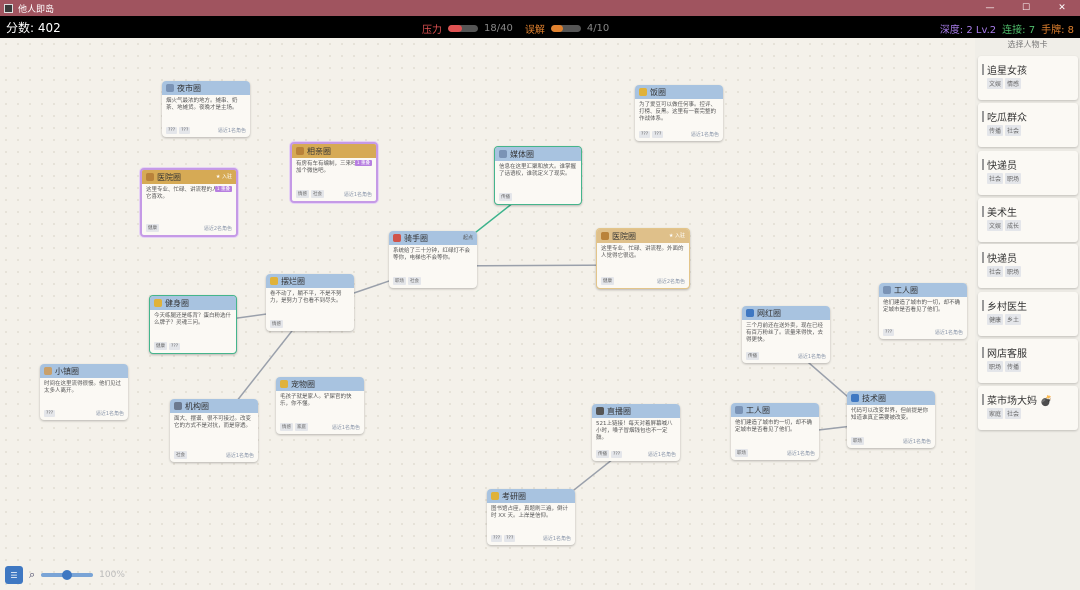 The image size is (1080, 590). I want to click on card-hospital-2: 医院圈 ★ 入驻 这里专业、忙碌、讲流程。外面的人觉得它很远。 健康 逼近2名角色, so click(643, 258).